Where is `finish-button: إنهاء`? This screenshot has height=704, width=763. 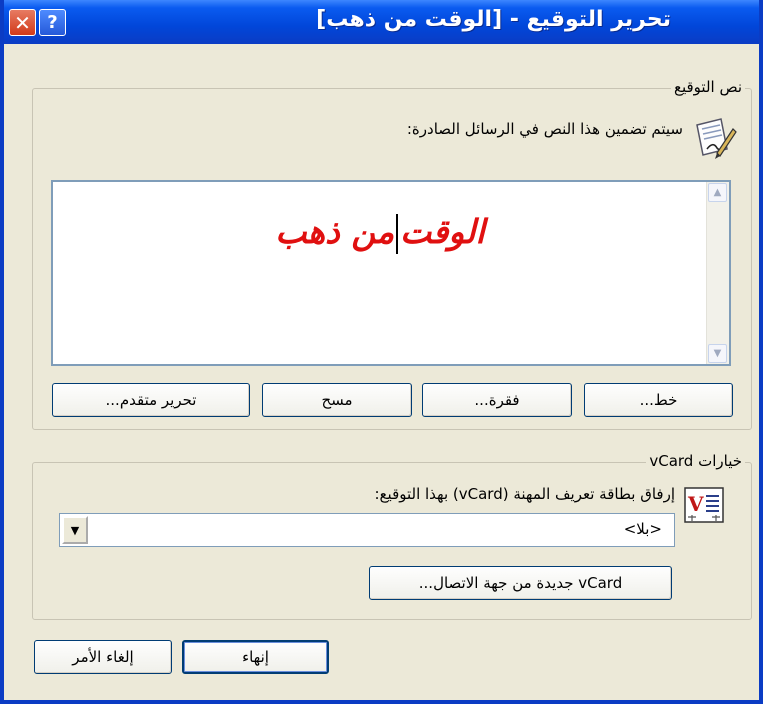 finish-button: إنهاء is located at coordinates (255, 657).